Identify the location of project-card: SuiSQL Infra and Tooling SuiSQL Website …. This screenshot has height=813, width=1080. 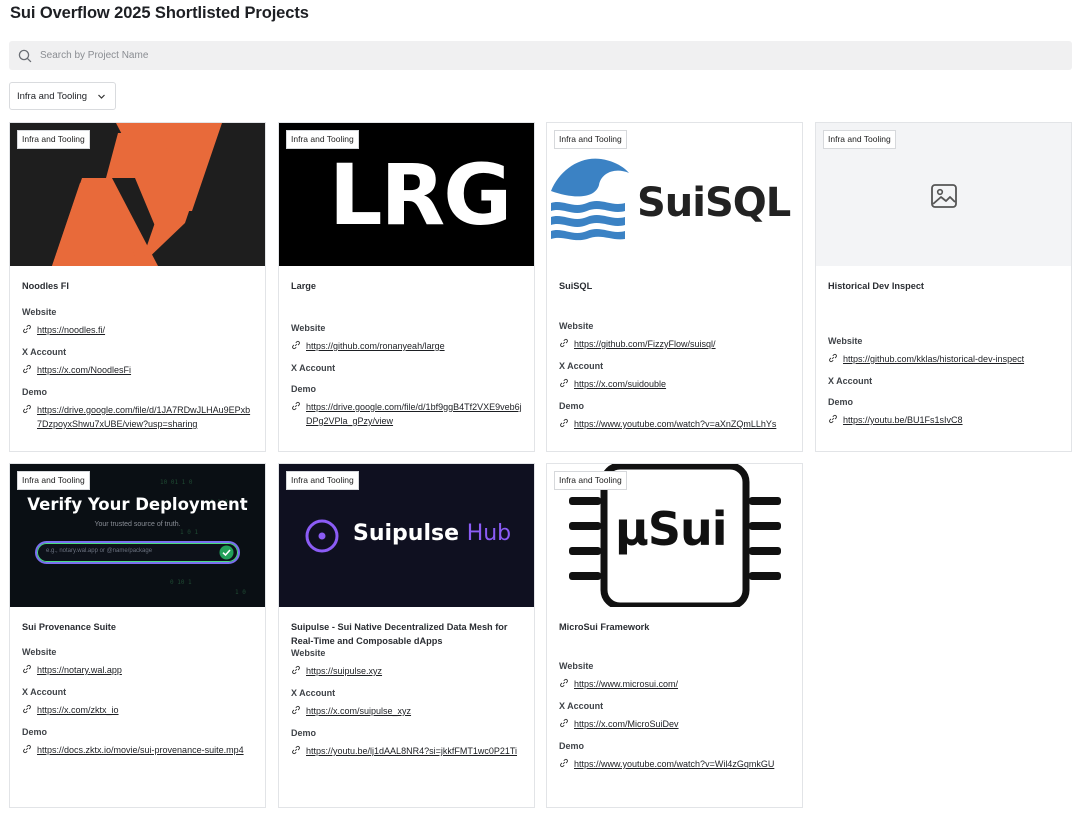
(674, 287).